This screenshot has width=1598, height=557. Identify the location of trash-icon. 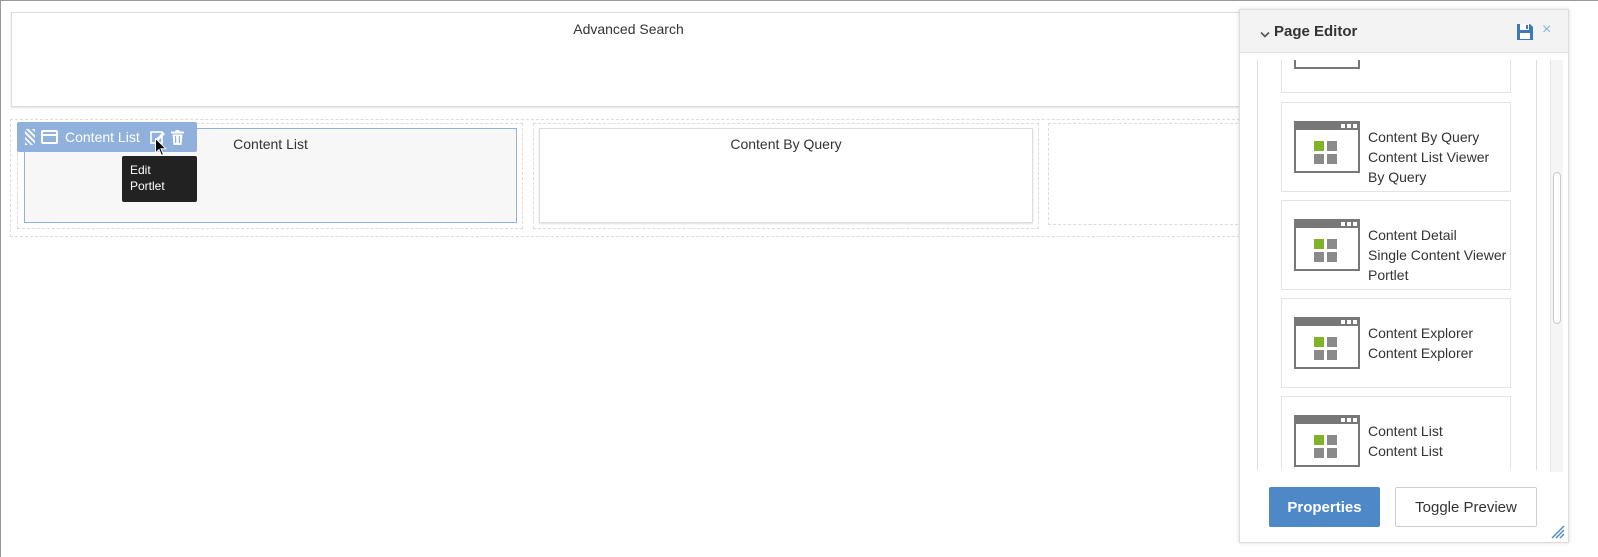
(178, 137).